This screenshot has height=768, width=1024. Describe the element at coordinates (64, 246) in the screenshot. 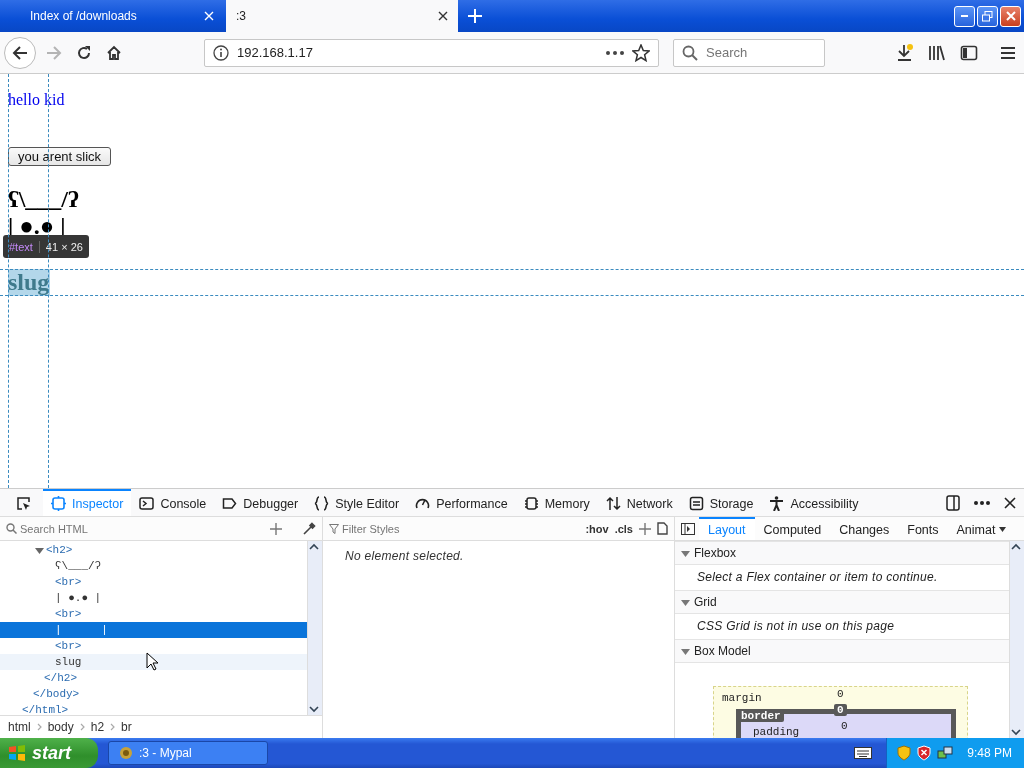

I see `node-size: 41 × 26` at that location.